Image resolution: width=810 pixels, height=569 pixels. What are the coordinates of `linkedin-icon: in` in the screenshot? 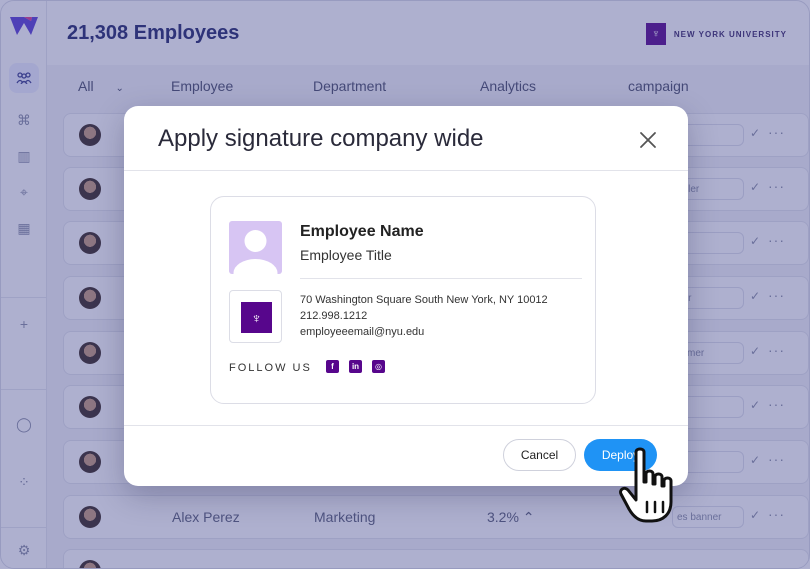 It's located at (355, 366).